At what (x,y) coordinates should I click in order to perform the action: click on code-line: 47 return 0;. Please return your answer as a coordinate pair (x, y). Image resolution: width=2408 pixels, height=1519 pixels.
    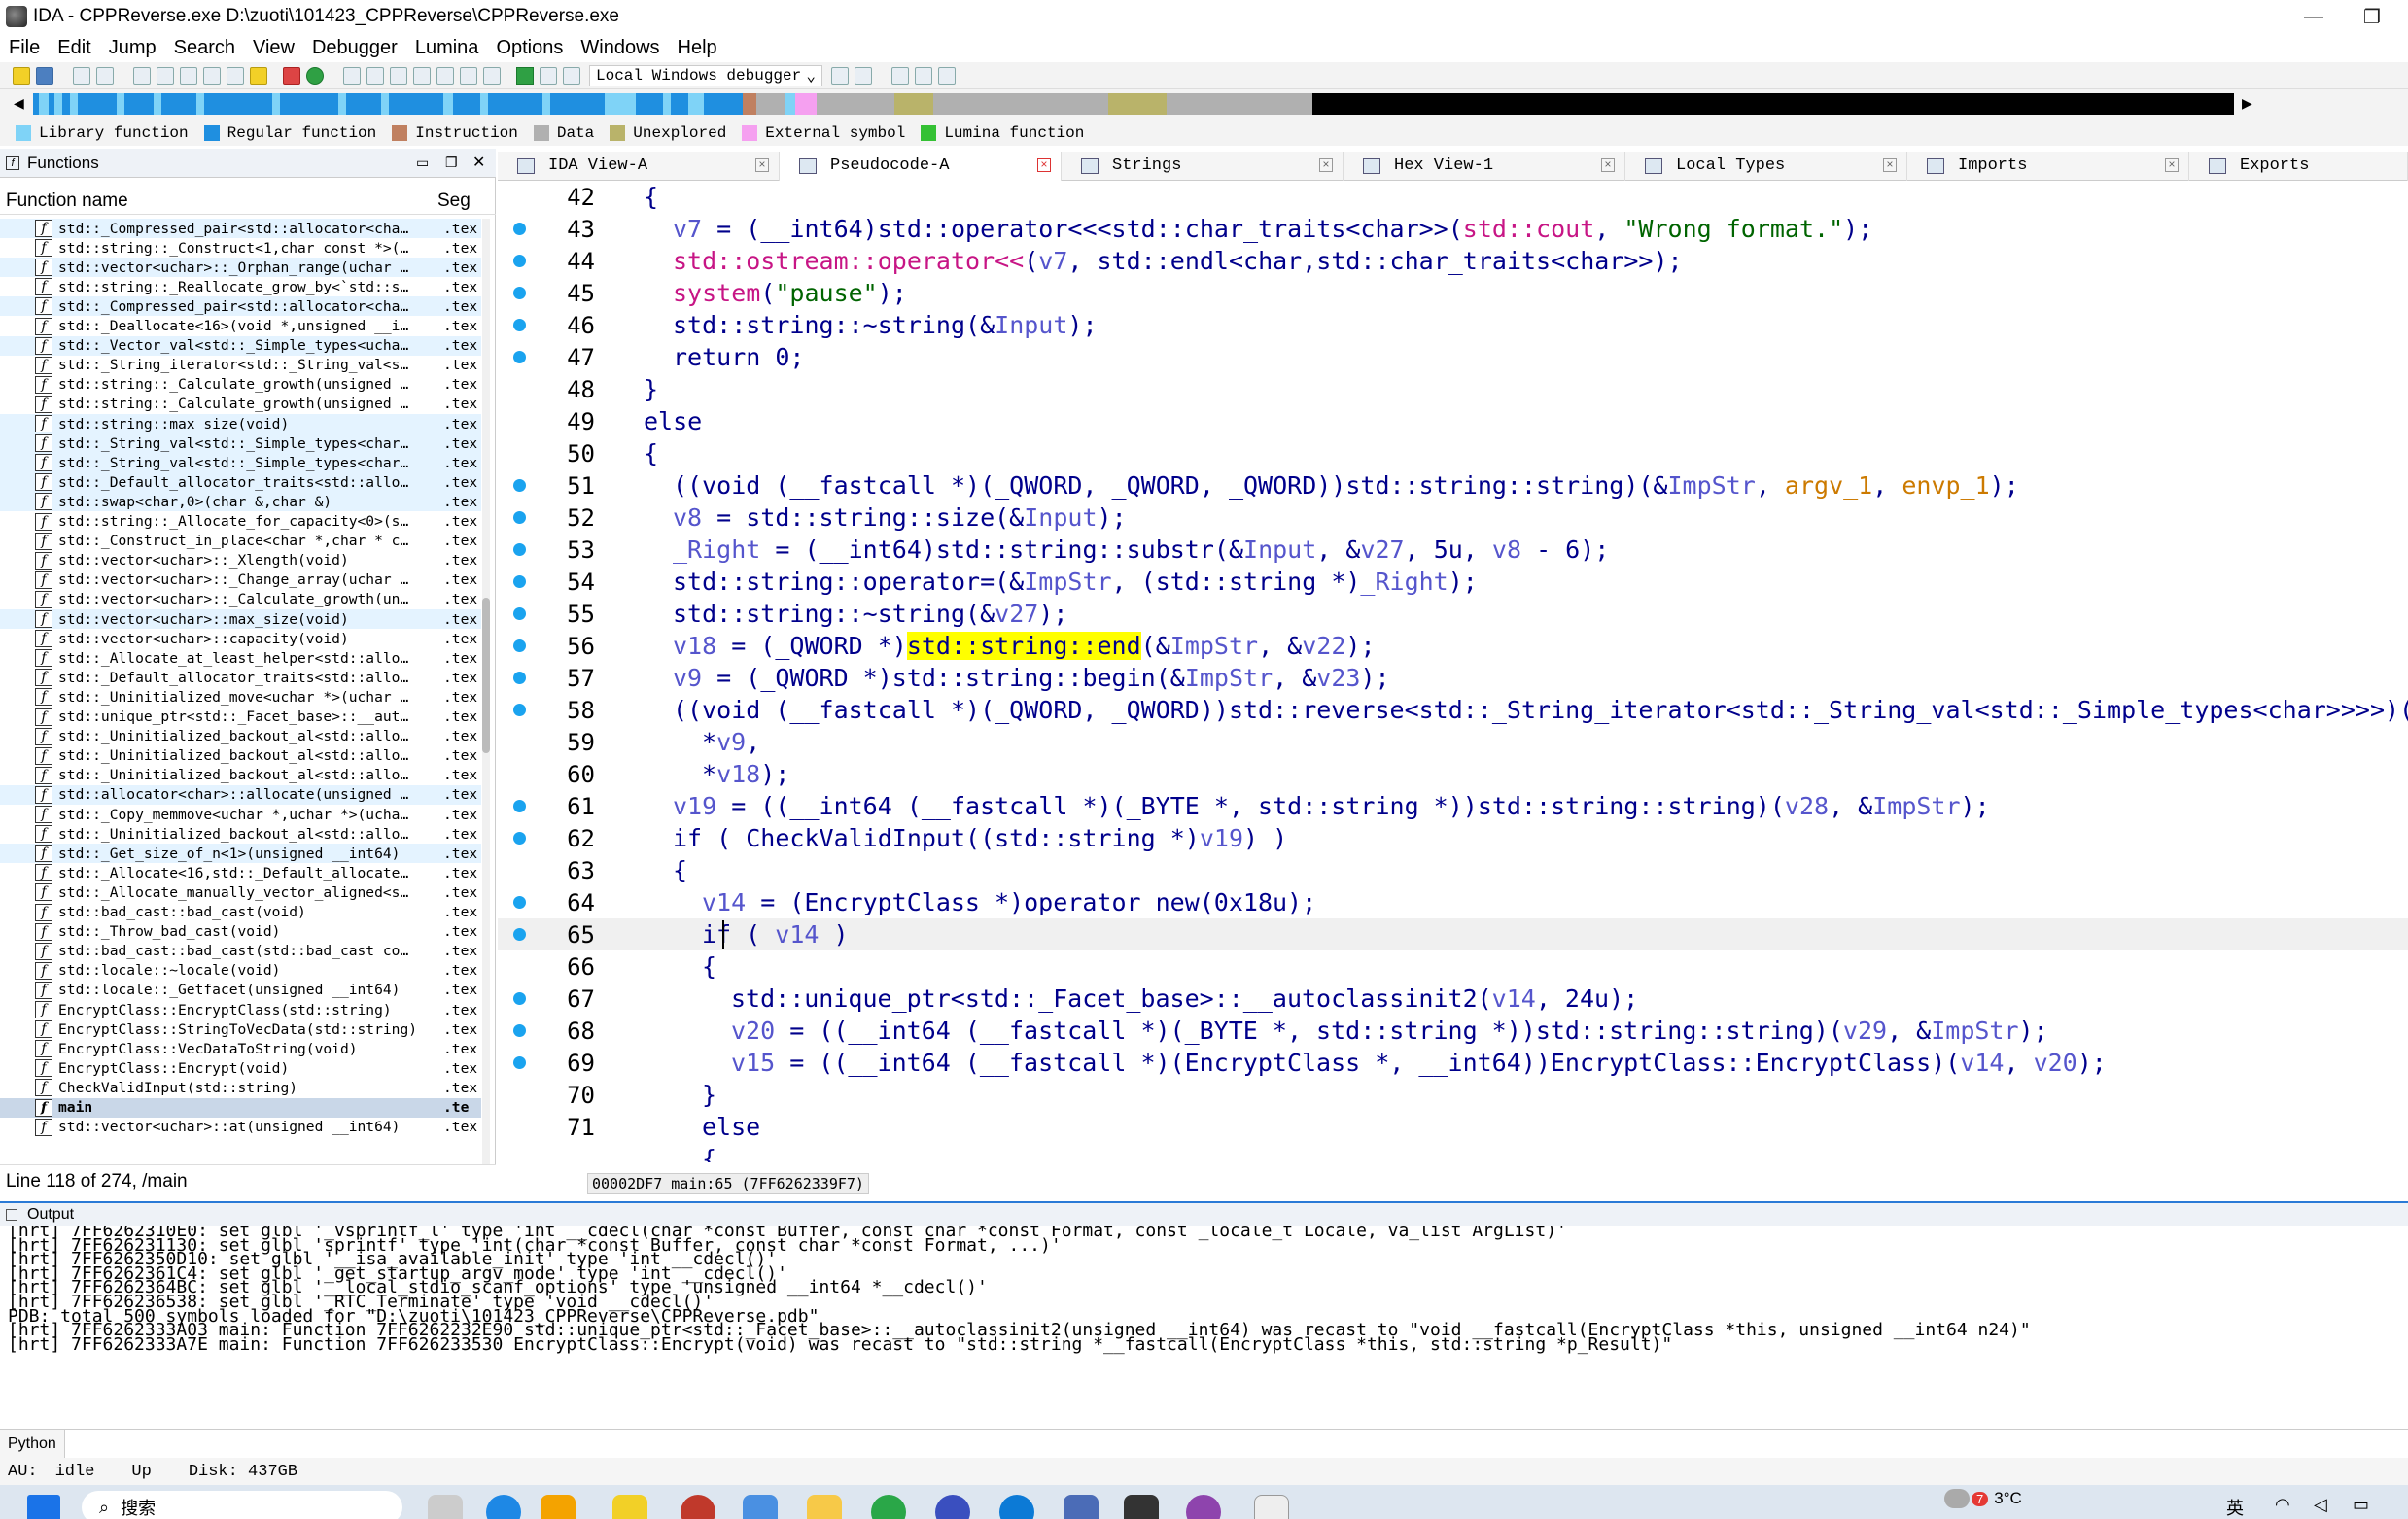
    Looking at the image, I should click on (1453, 357).